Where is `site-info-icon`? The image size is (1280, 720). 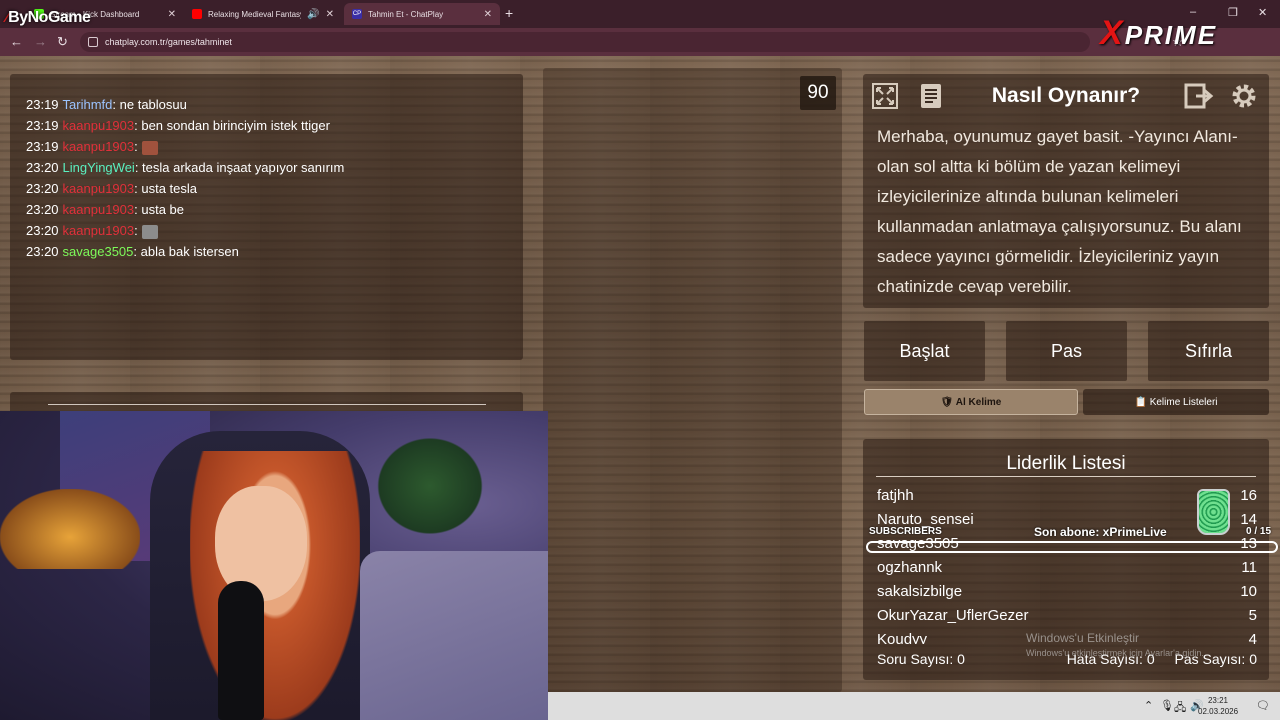
site-info-icon is located at coordinates (93, 42).